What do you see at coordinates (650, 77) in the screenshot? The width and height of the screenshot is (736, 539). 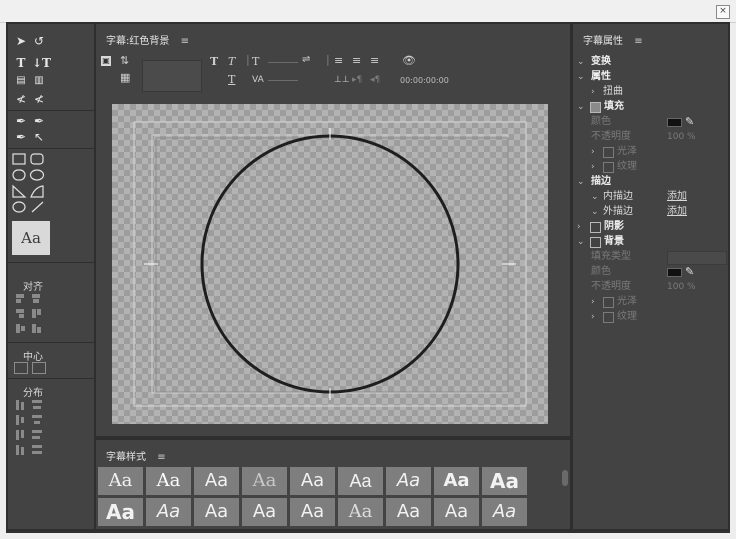 I see `attributes-section: ⌄ 属性` at bounding box center [650, 77].